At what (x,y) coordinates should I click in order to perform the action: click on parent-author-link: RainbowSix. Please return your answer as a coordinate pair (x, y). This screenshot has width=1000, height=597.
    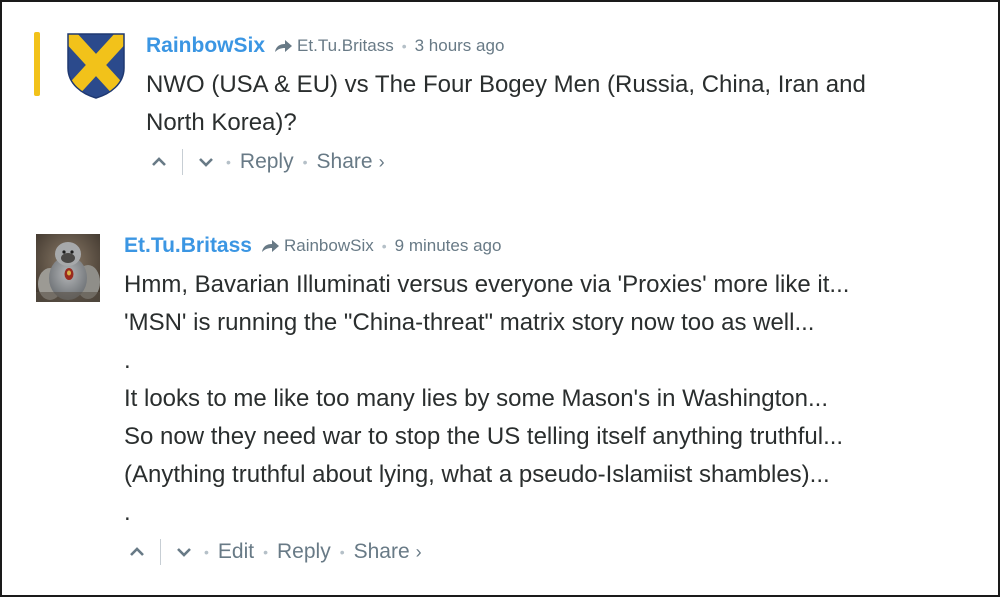
    Looking at the image, I should click on (329, 246).